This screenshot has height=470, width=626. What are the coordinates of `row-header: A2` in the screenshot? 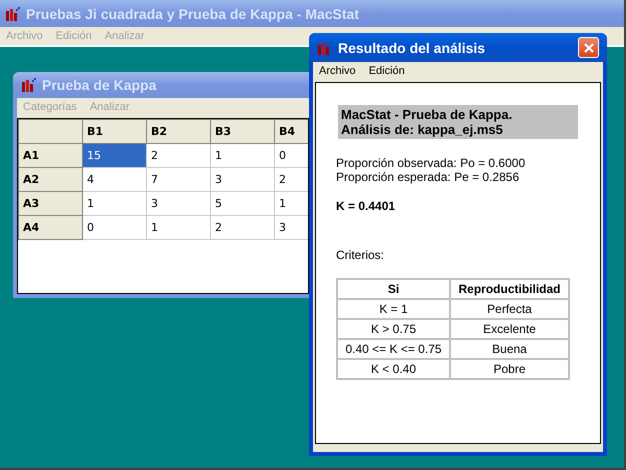 It's located at (50, 180).